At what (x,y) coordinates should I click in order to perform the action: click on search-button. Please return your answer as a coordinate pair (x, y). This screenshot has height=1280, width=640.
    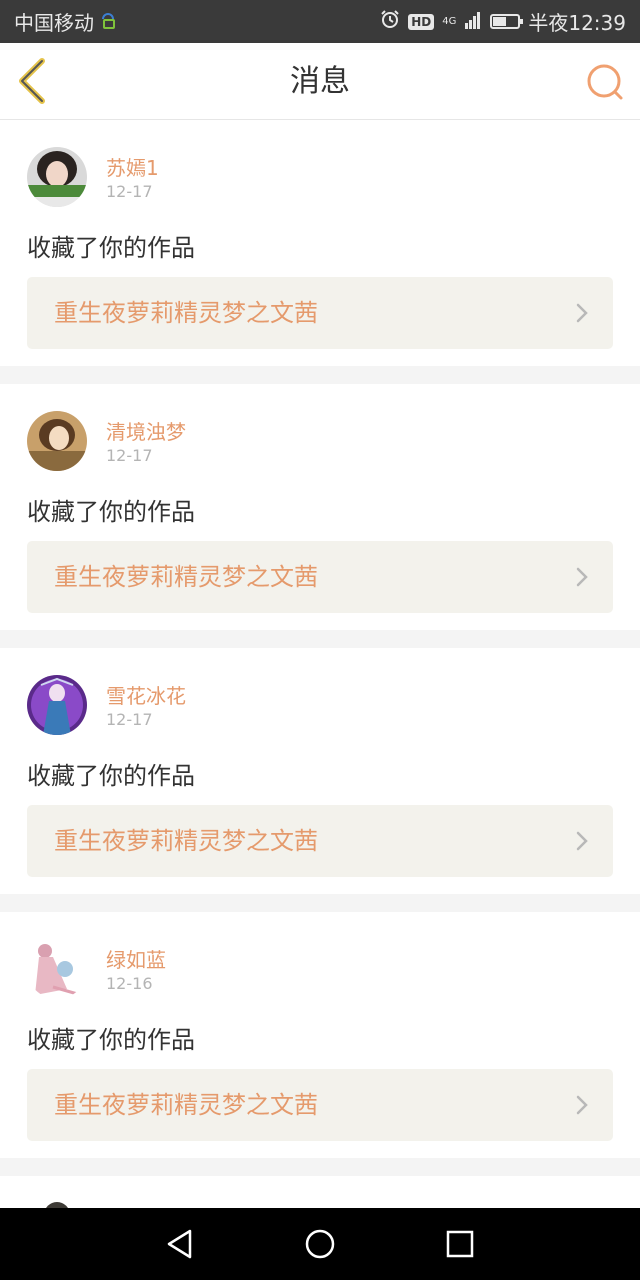
    Looking at the image, I should click on (605, 82).